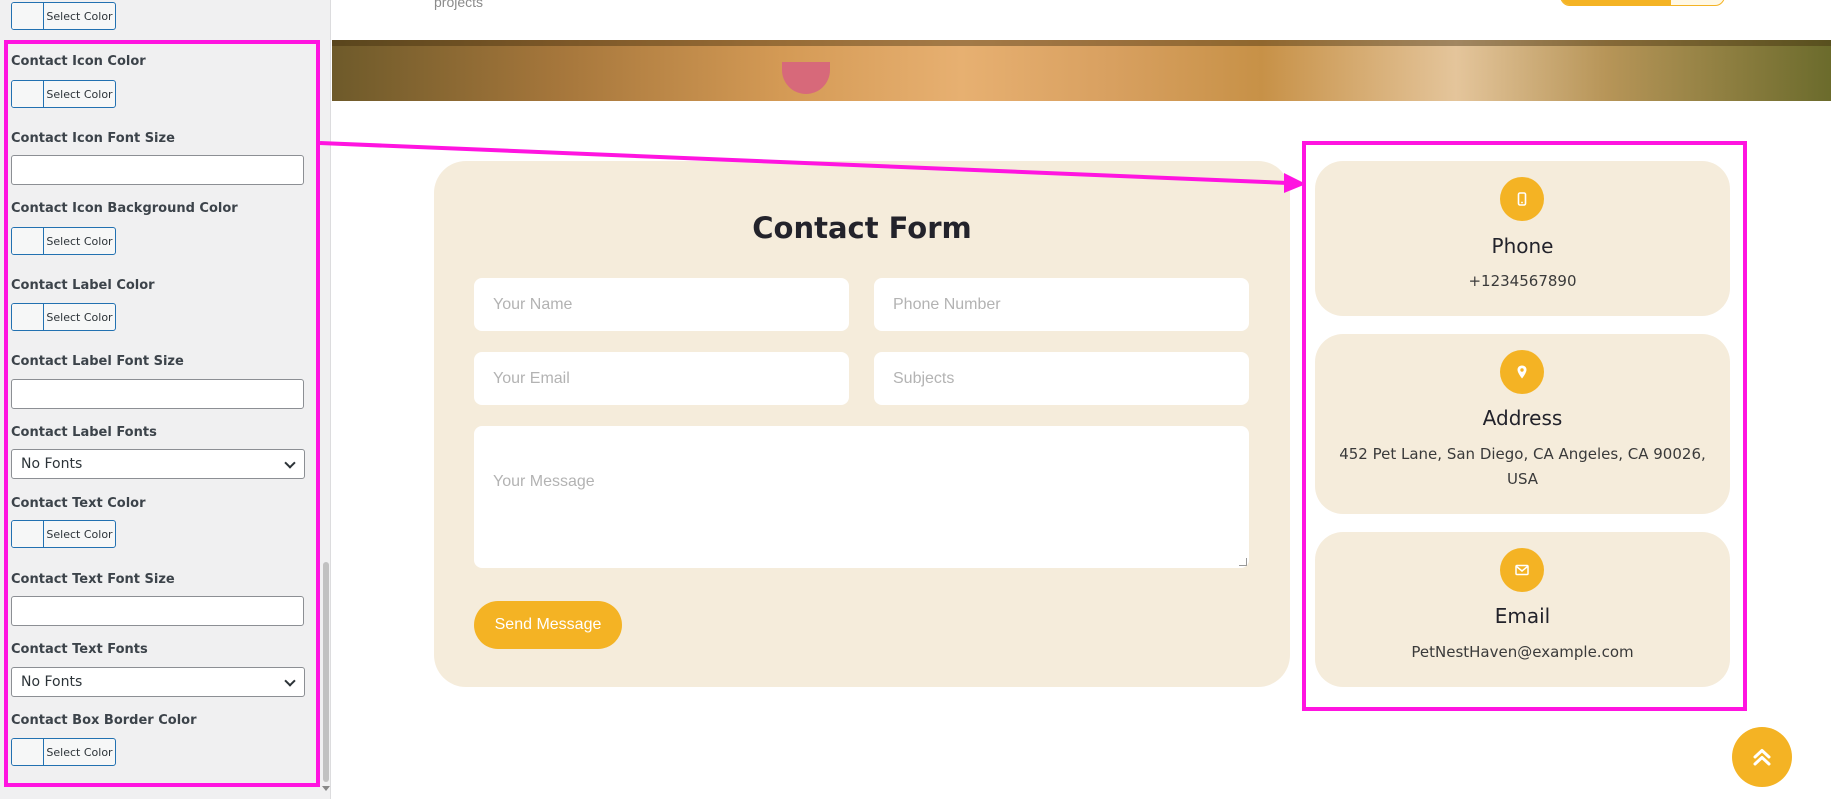 This screenshot has height=799, width=1831. Describe the element at coordinates (661, 304) in the screenshot. I see `name-input: Your Name` at that location.